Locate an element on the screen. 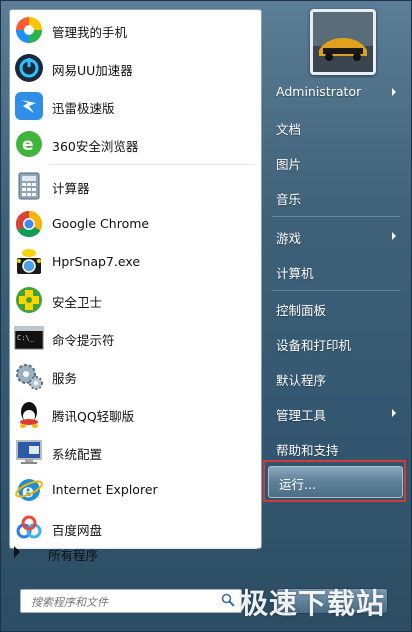 Image resolution: width=412 pixels, height=632 pixels. program-item-360-browser: e 360安全浏览器 is located at coordinates (135, 144).